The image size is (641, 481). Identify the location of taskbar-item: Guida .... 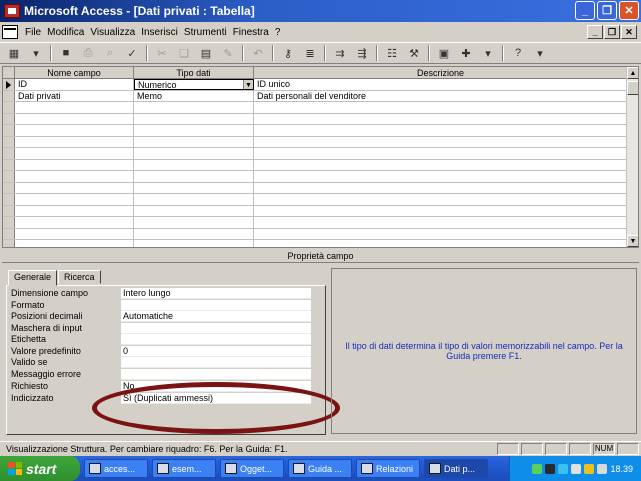
(320, 468).